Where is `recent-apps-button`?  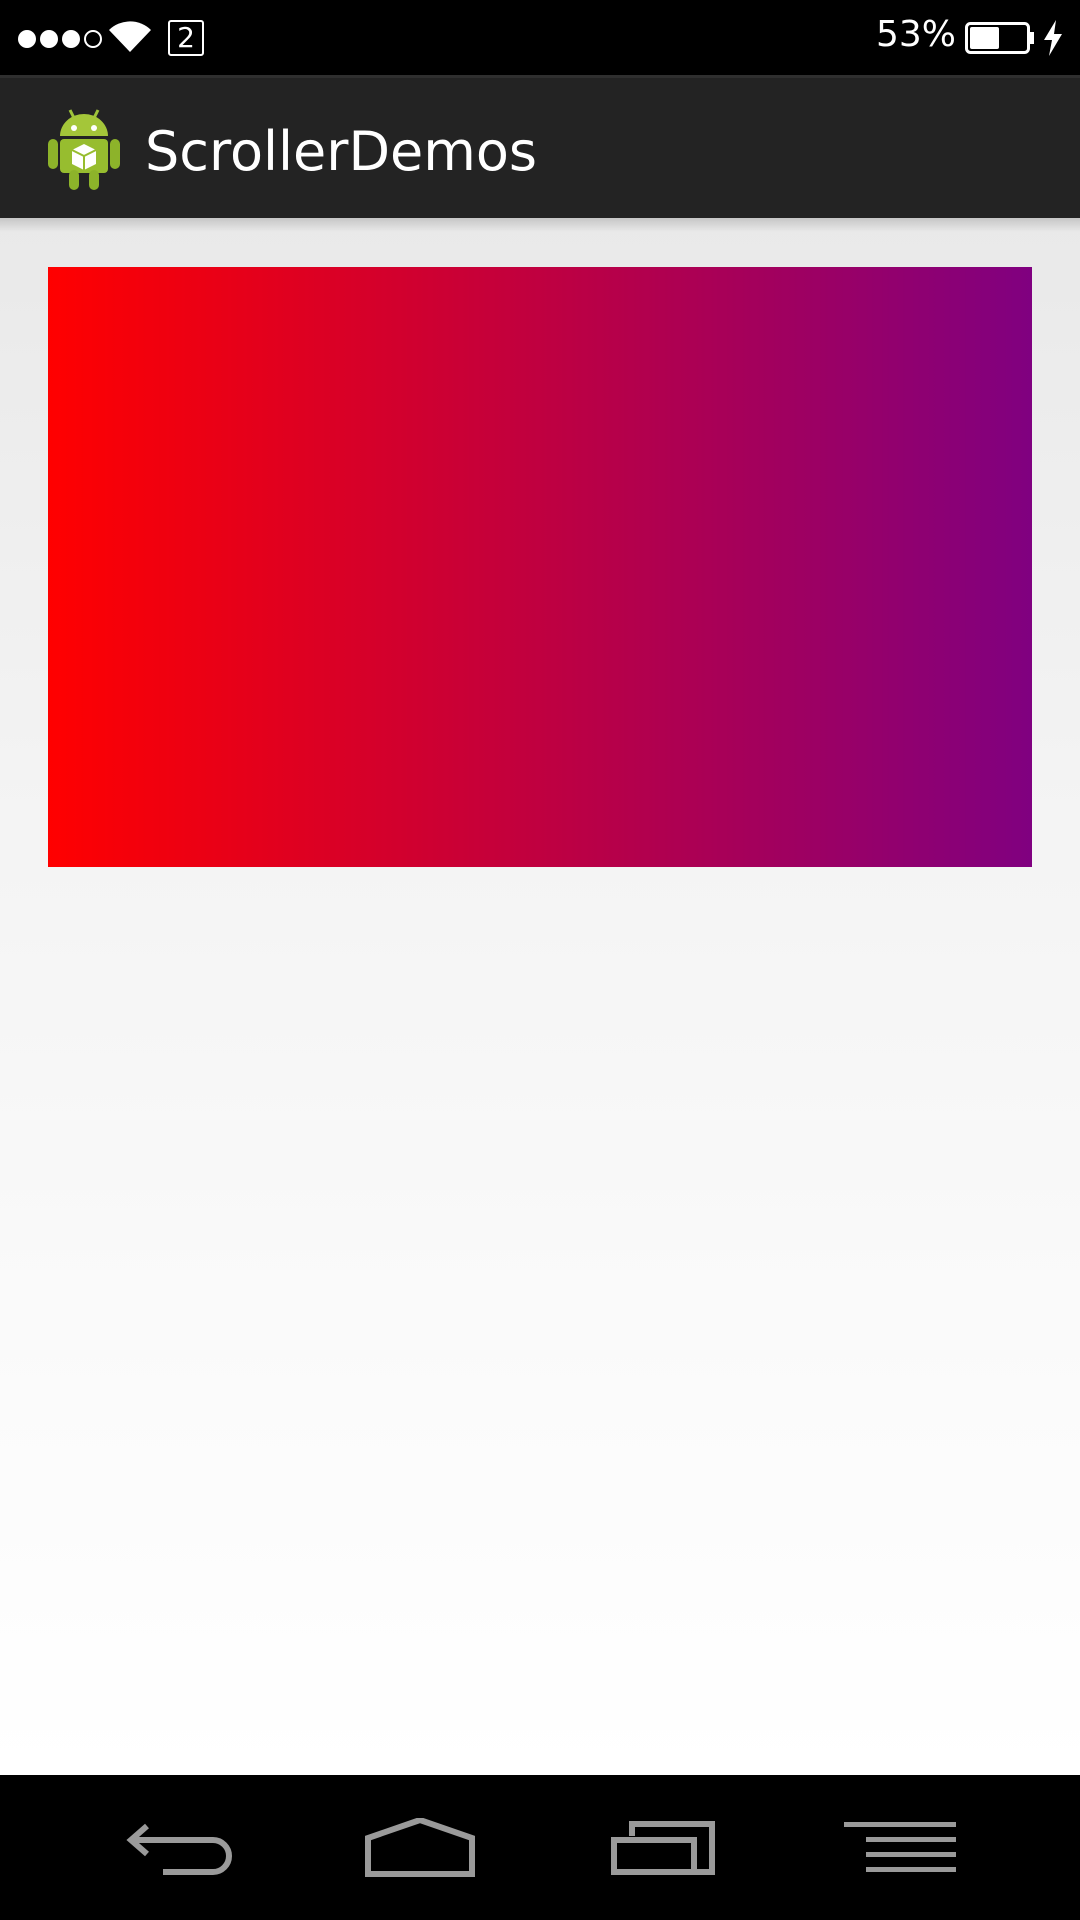
recent-apps-button is located at coordinates (663, 1847).